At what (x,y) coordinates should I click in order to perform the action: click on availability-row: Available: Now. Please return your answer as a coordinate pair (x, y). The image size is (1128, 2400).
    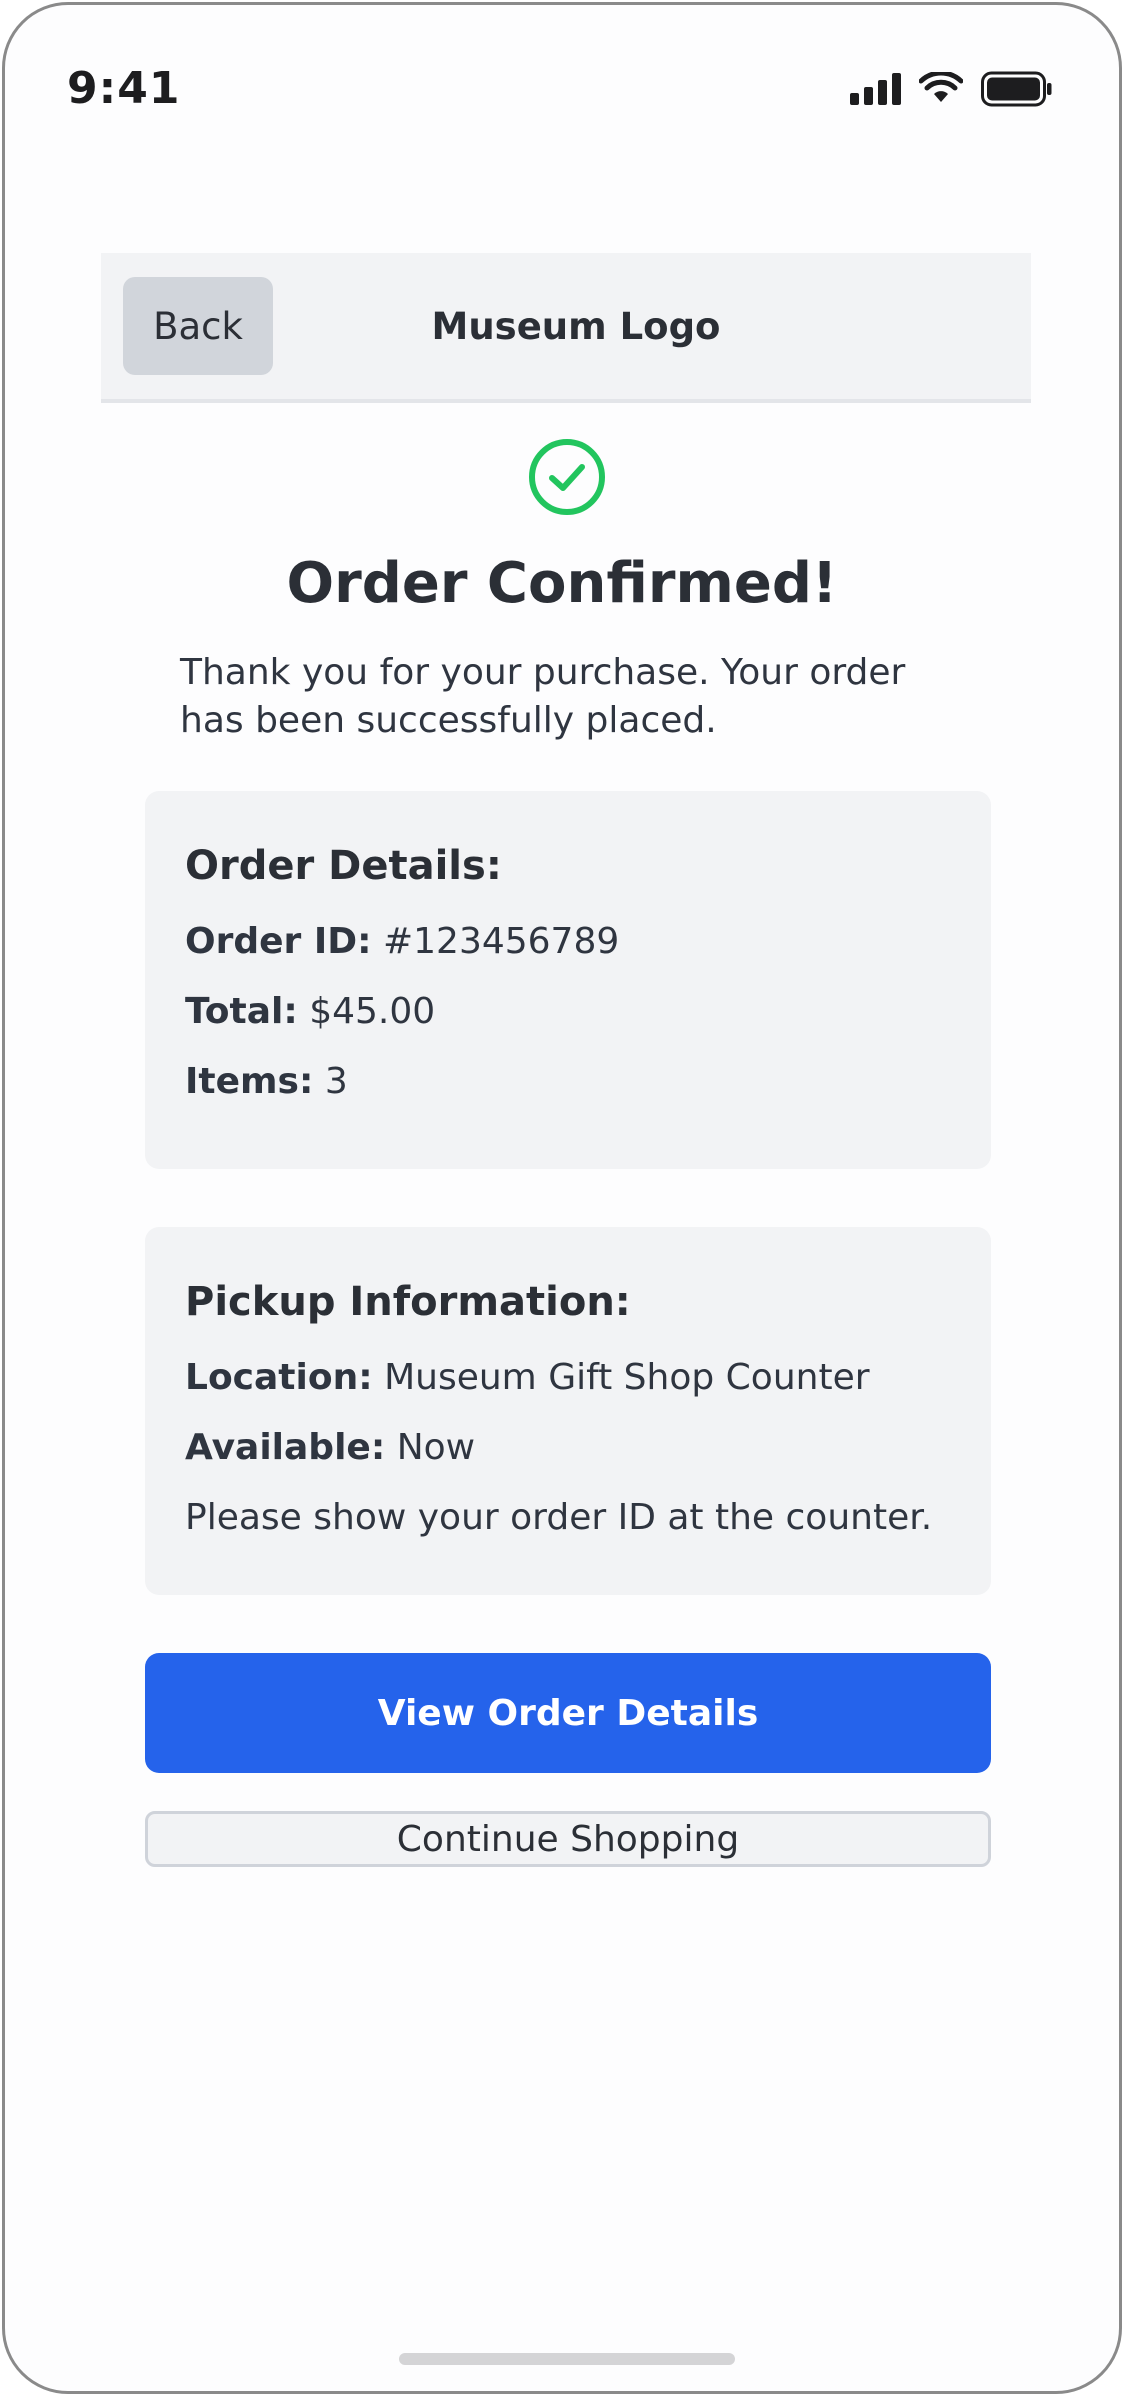
    Looking at the image, I should click on (330, 1447).